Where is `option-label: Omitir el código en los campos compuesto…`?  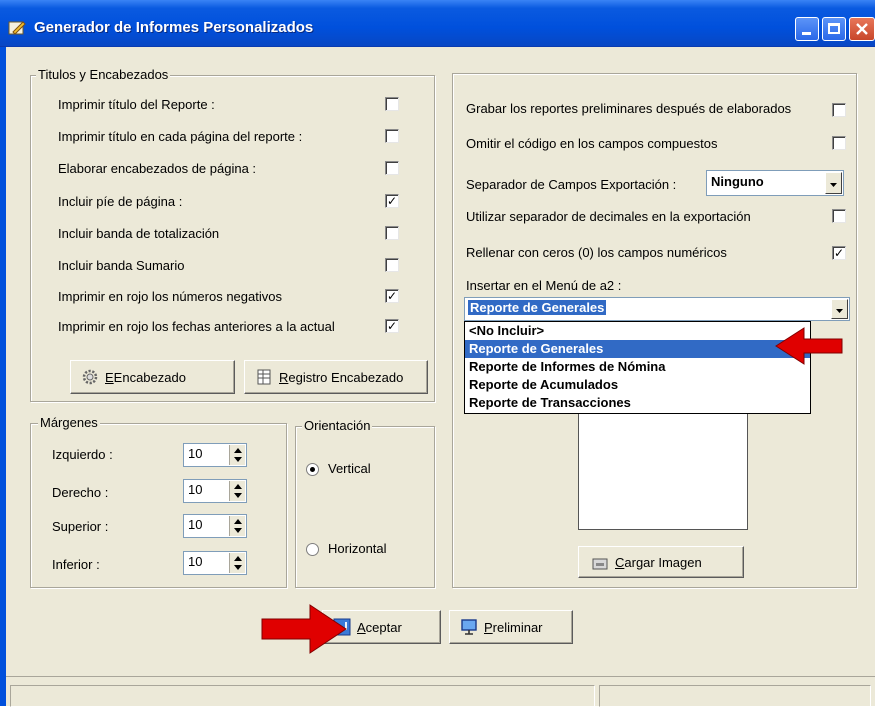
option-label: Omitir el código en los campos compuesto… is located at coordinates (592, 143).